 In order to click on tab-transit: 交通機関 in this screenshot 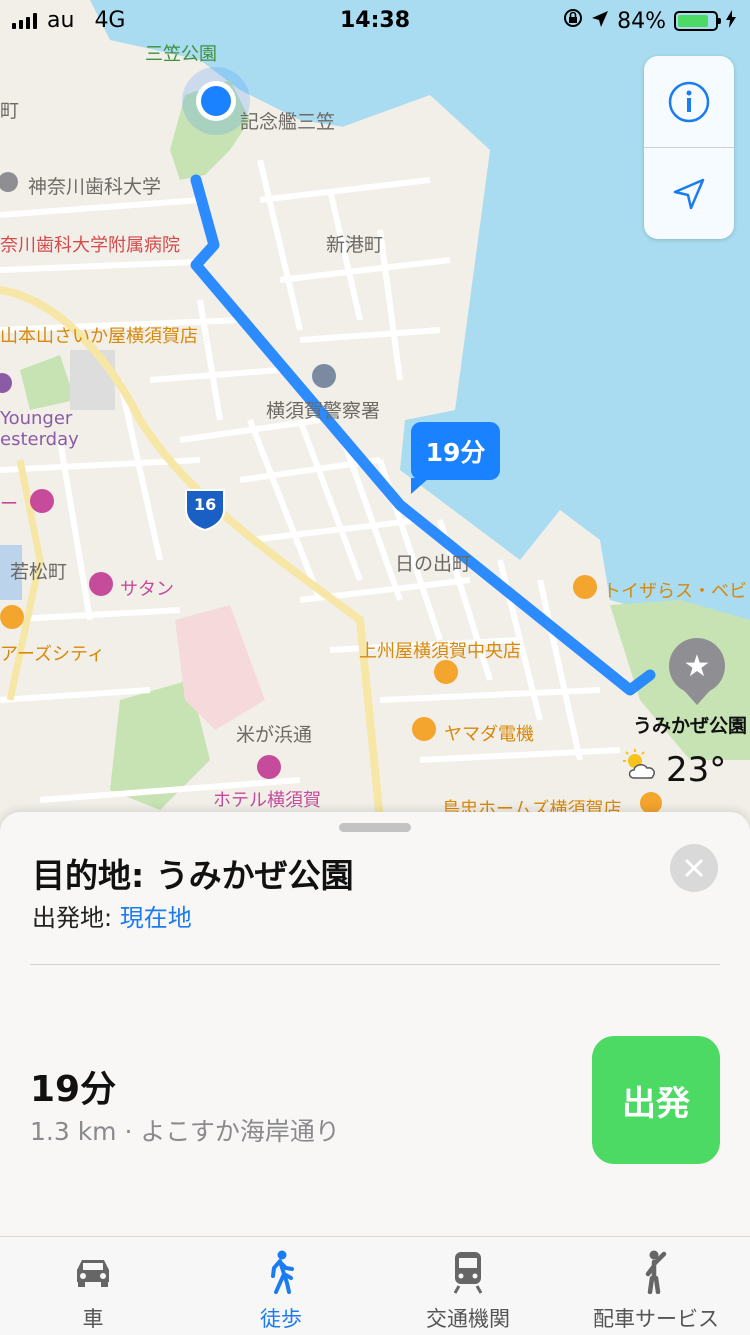, I will do `click(468, 1286)`.